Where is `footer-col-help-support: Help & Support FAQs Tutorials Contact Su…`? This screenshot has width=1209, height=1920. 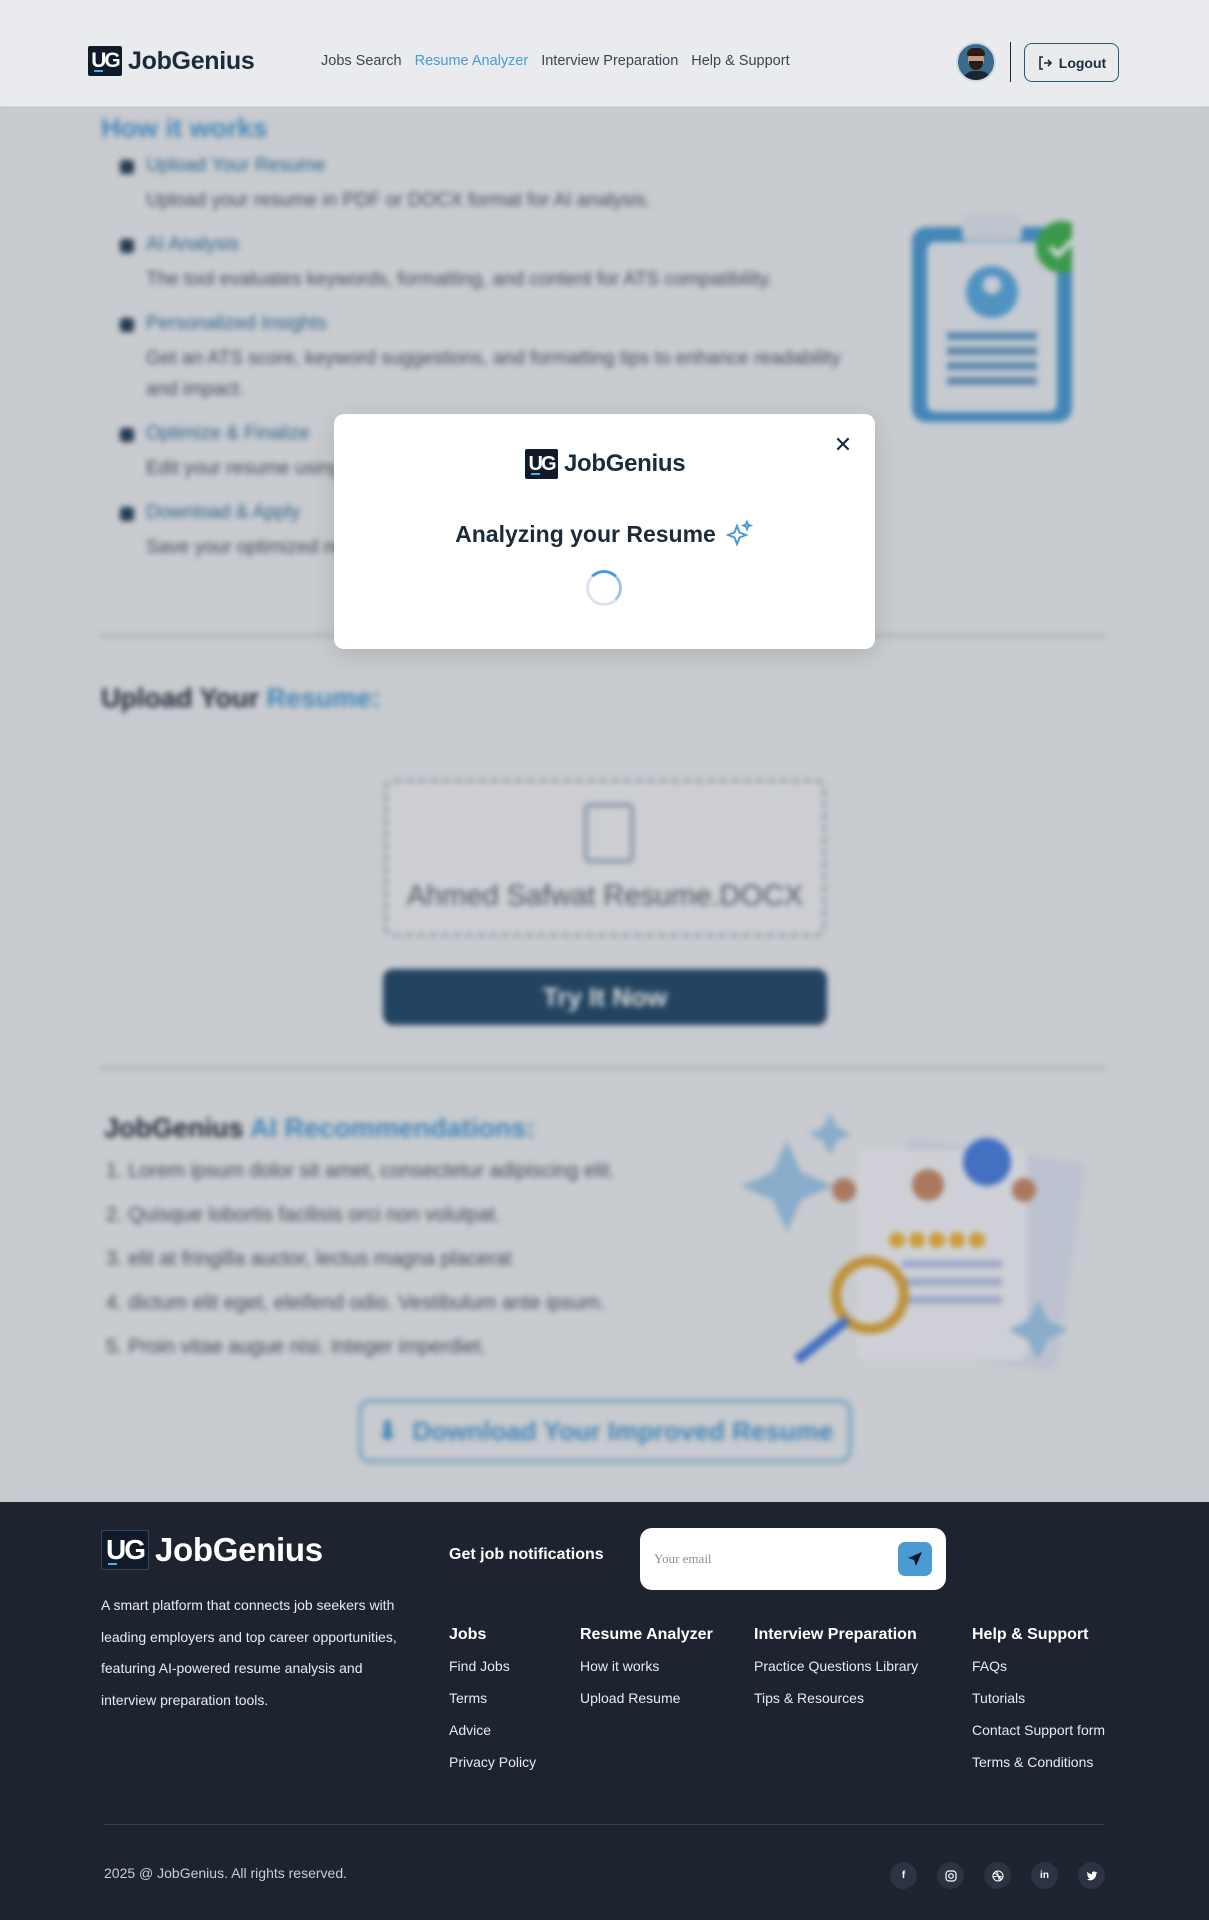
footer-col-help-support: Help & Support FAQs Tutorials Contact Su… is located at coordinates (1038, 1705).